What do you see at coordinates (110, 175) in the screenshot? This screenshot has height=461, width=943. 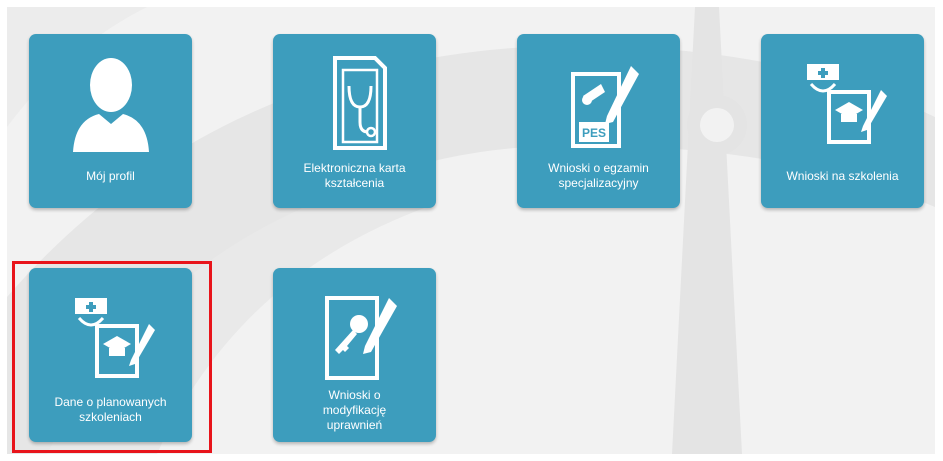 I see `tile-label: Mój profil` at bounding box center [110, 175].